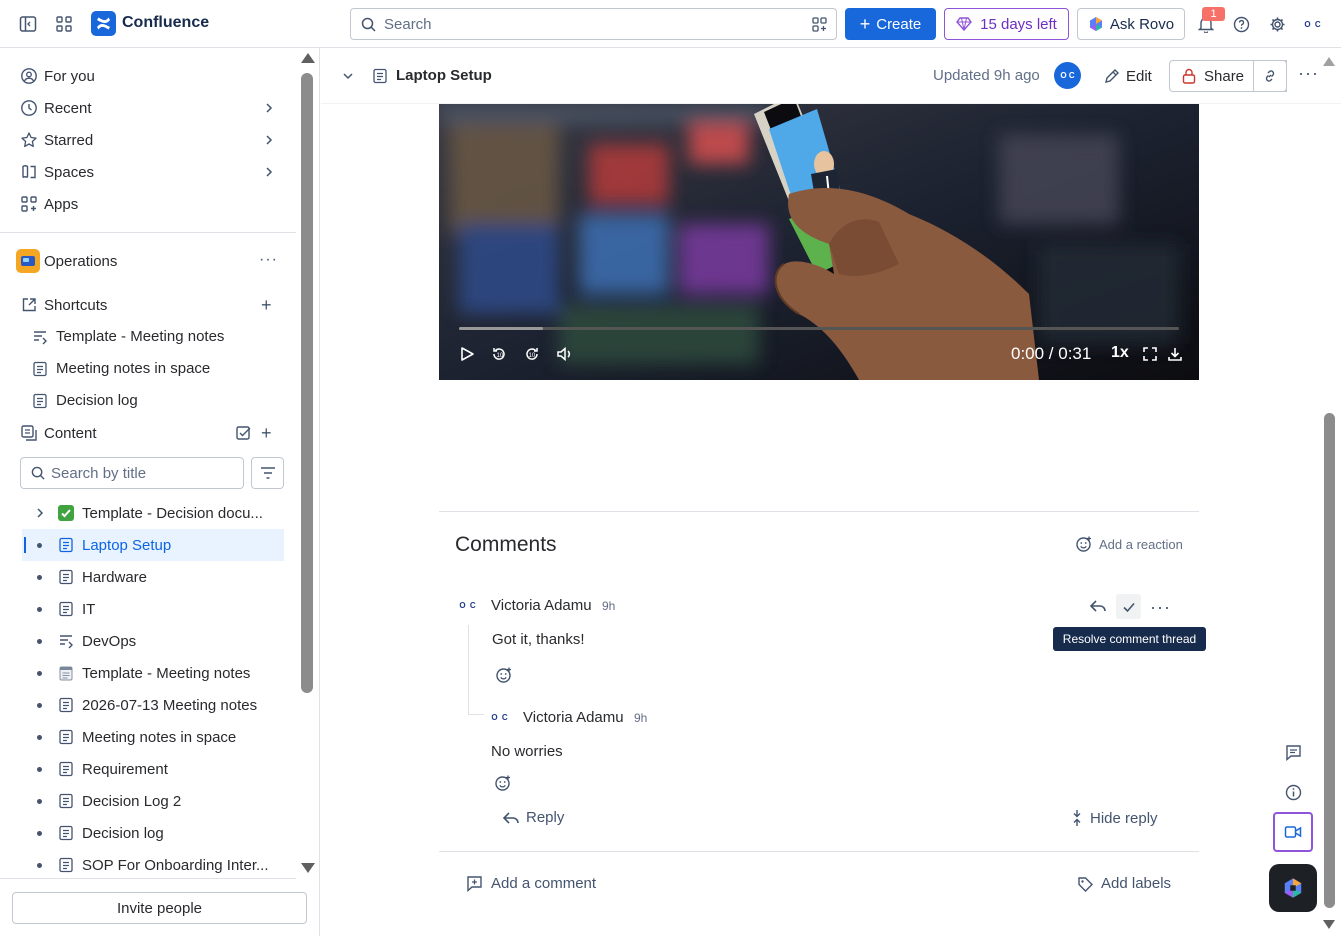 The height and width of the screenshot is (936, 1341). I want to click on collapse-chevron-icon, so click(348, 76).